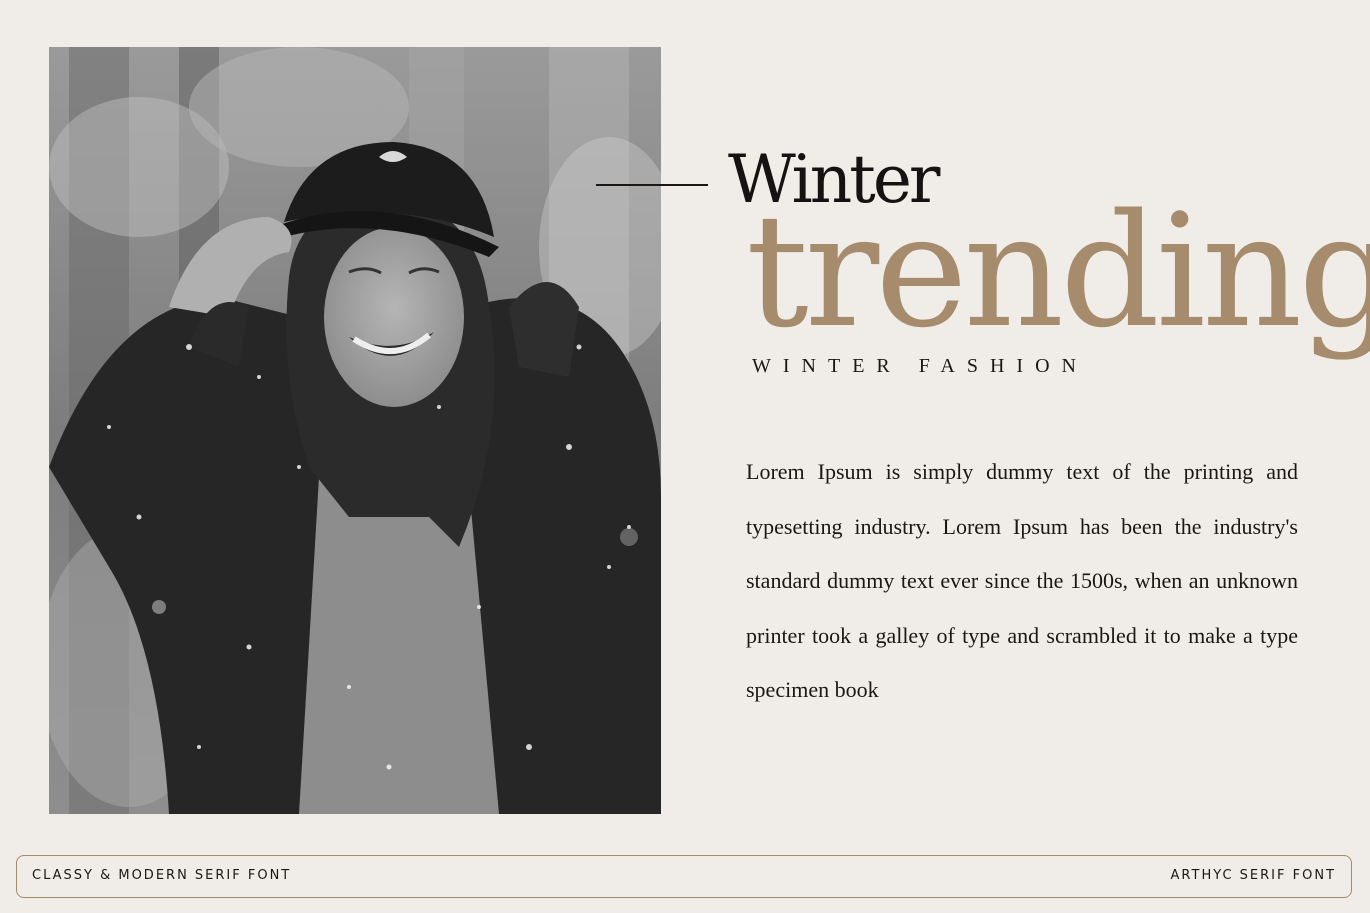 The height and width of the screenshot is (913, 1370). I want to click on footer-left-label: CLASSY & MODERN SERIF FONT, so click(162, 875).